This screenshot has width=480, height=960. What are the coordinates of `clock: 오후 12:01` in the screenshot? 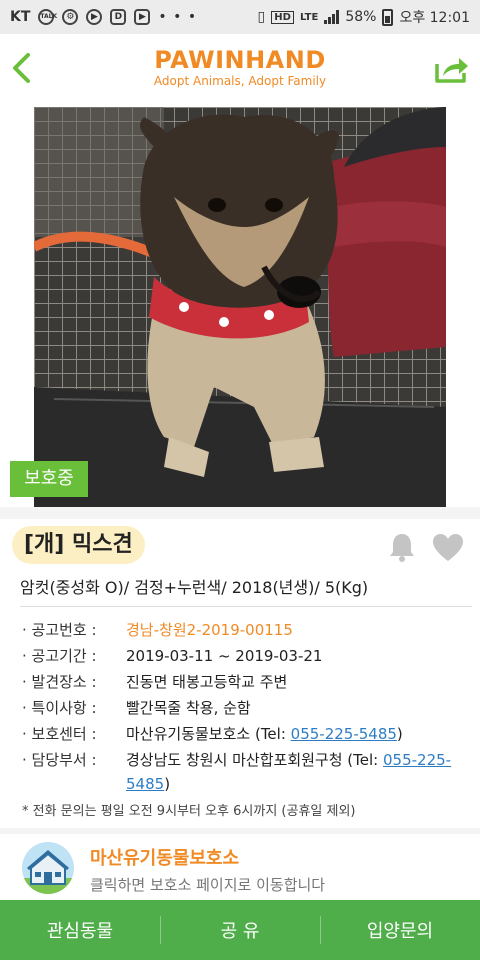 It's located at (434, 18).